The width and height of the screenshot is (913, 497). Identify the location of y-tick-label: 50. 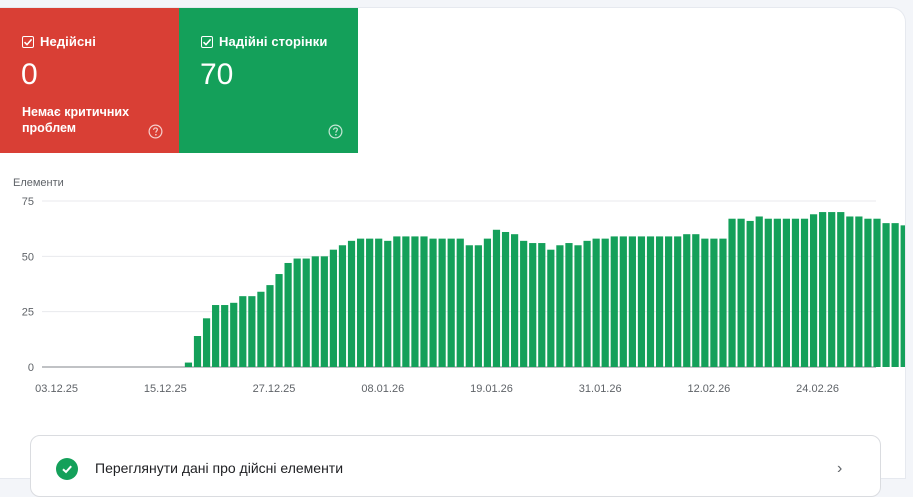
(28, 257).